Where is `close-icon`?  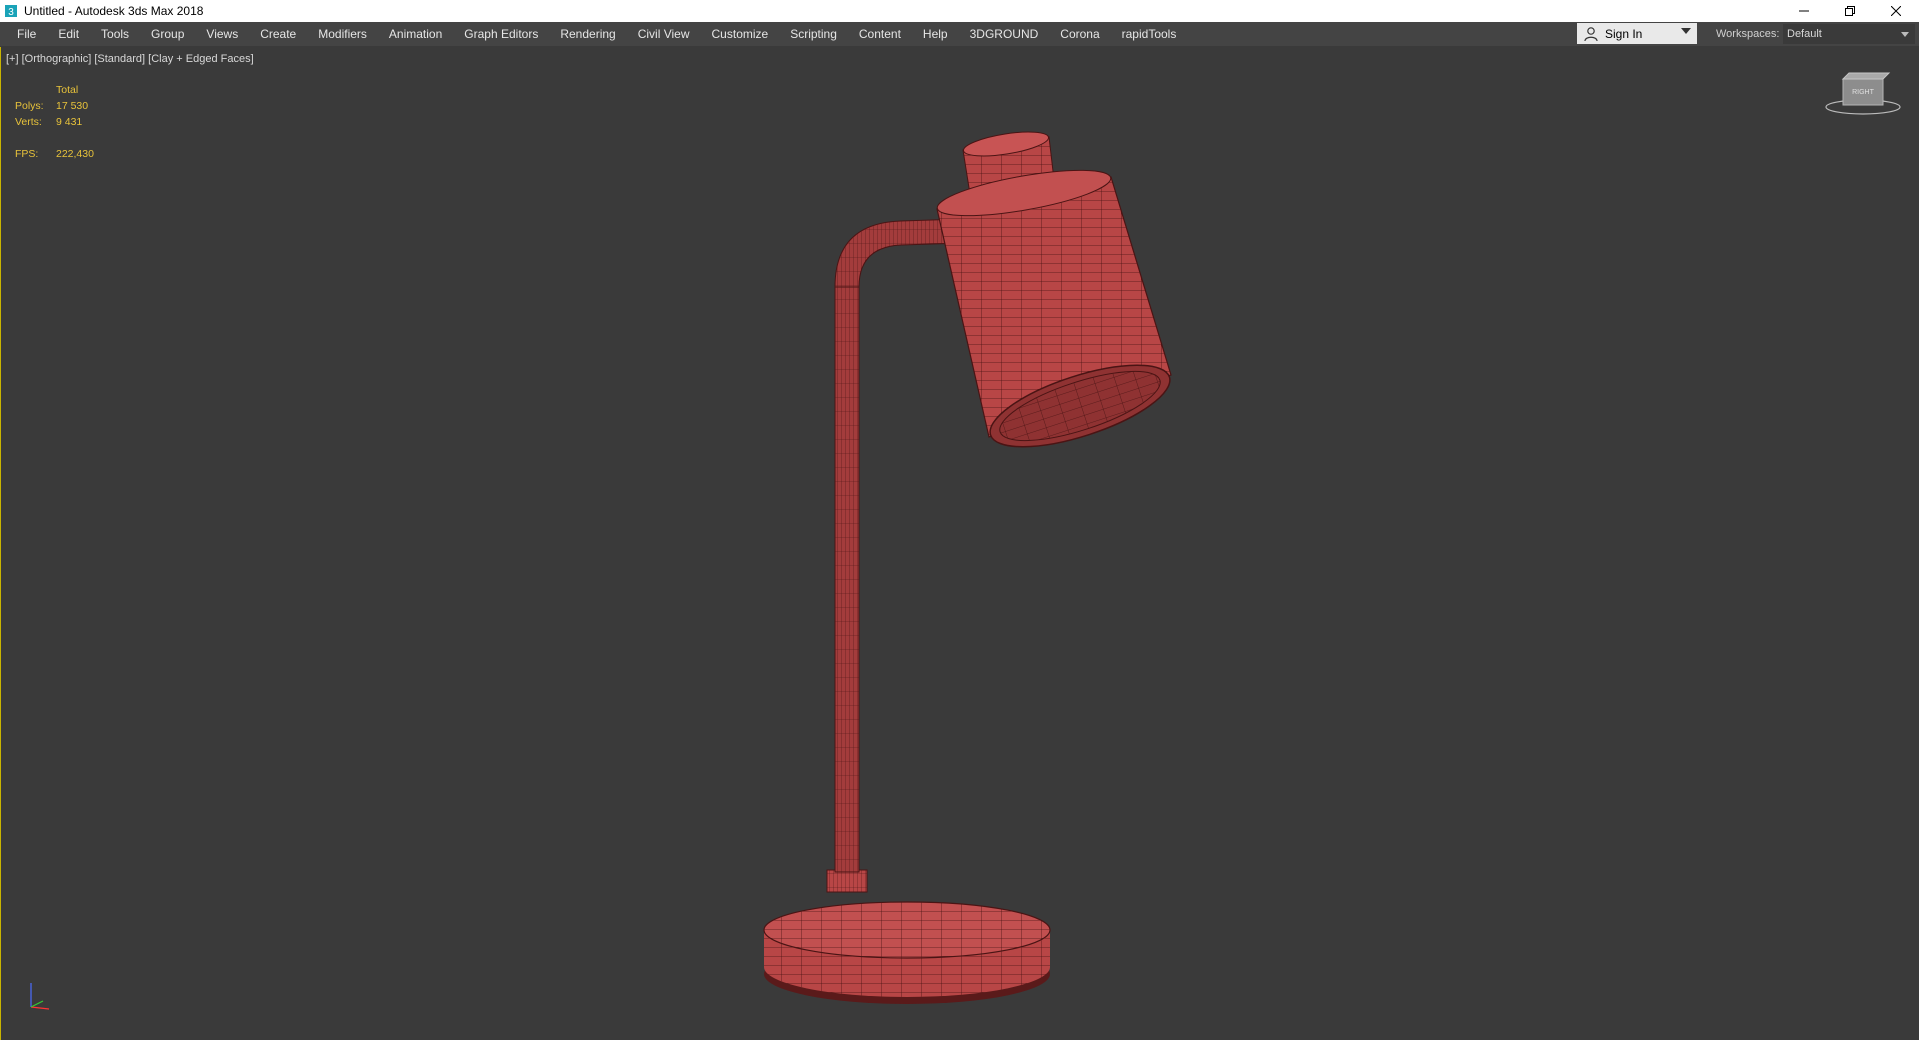 close-icon is located at coordinates (1896, 11).